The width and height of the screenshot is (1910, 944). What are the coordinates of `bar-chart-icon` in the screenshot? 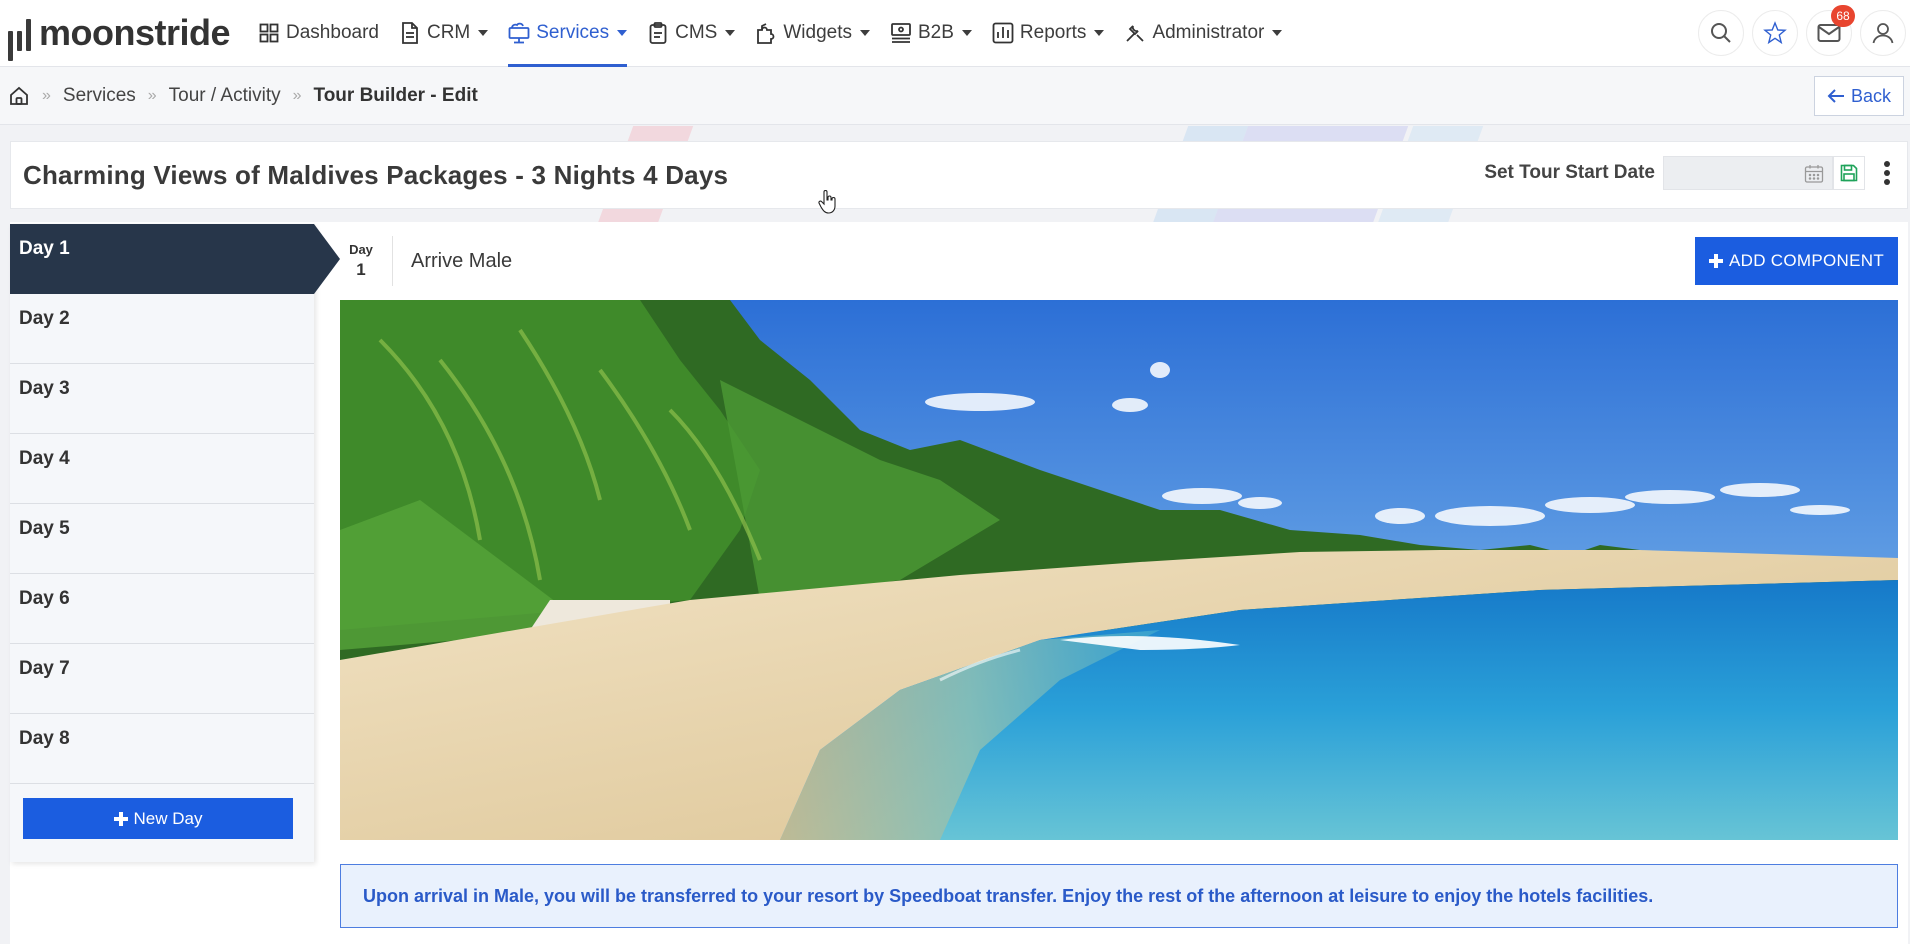 It's located at (1003, 33).